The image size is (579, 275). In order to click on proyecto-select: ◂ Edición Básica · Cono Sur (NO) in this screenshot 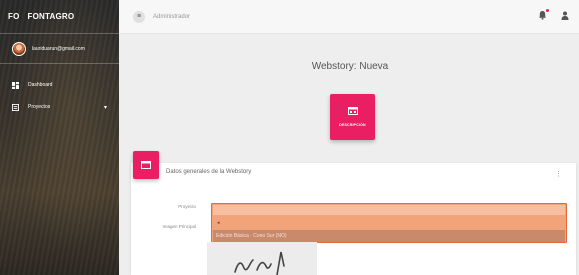, I will do `click(389, 223)`.